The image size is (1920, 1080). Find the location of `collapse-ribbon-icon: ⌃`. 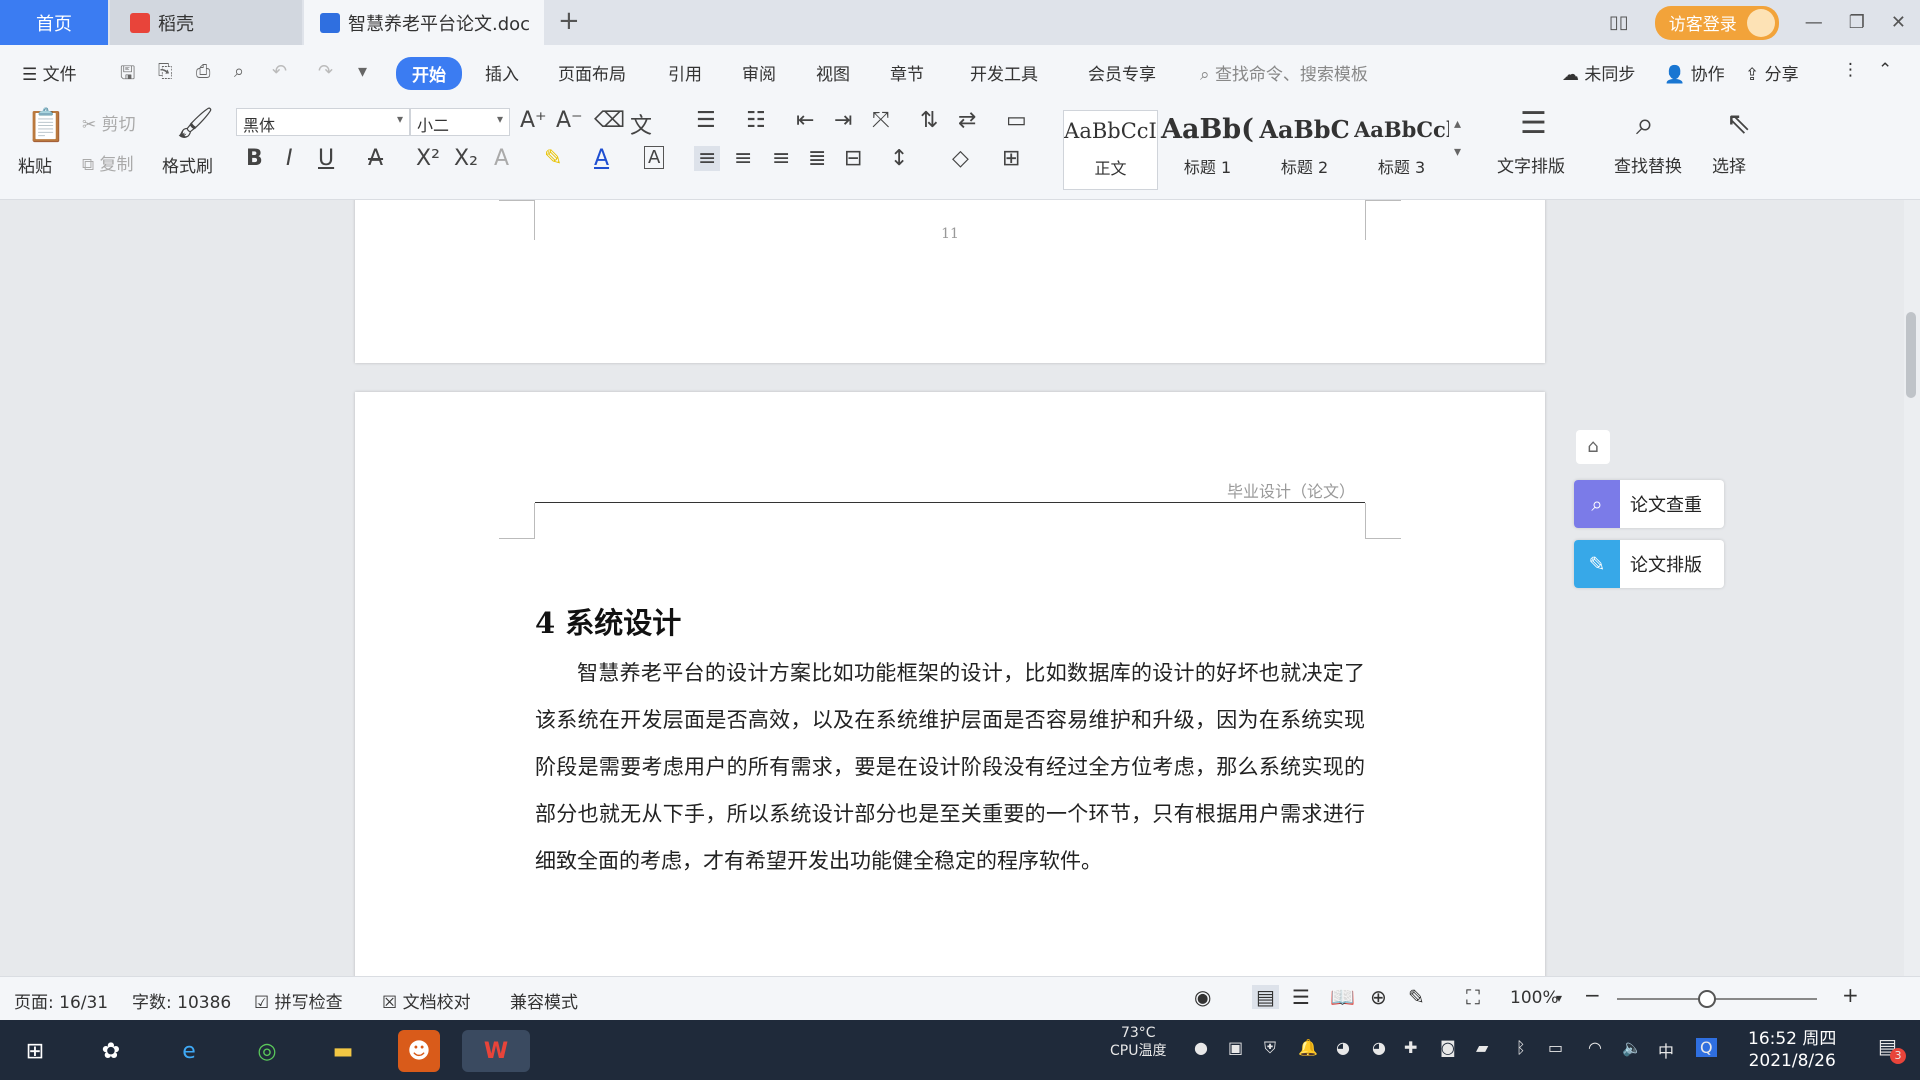

collapse-ribbon-icon: ⌃ is located at coordinates (1885, 70).